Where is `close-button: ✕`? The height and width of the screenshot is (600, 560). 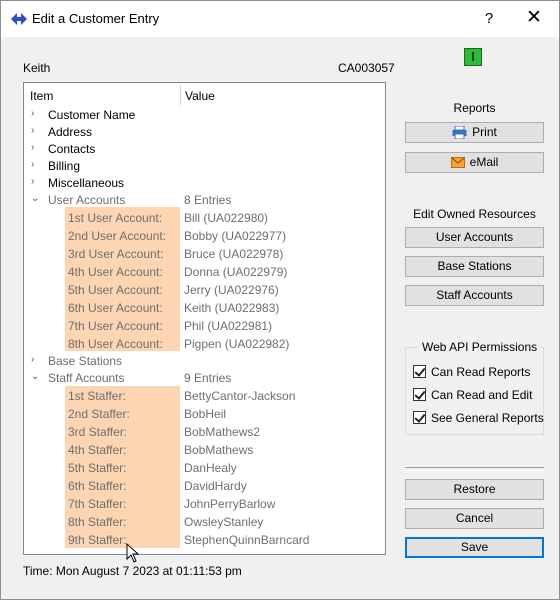 close-button: ✕ is located at coordinates (534, 19).